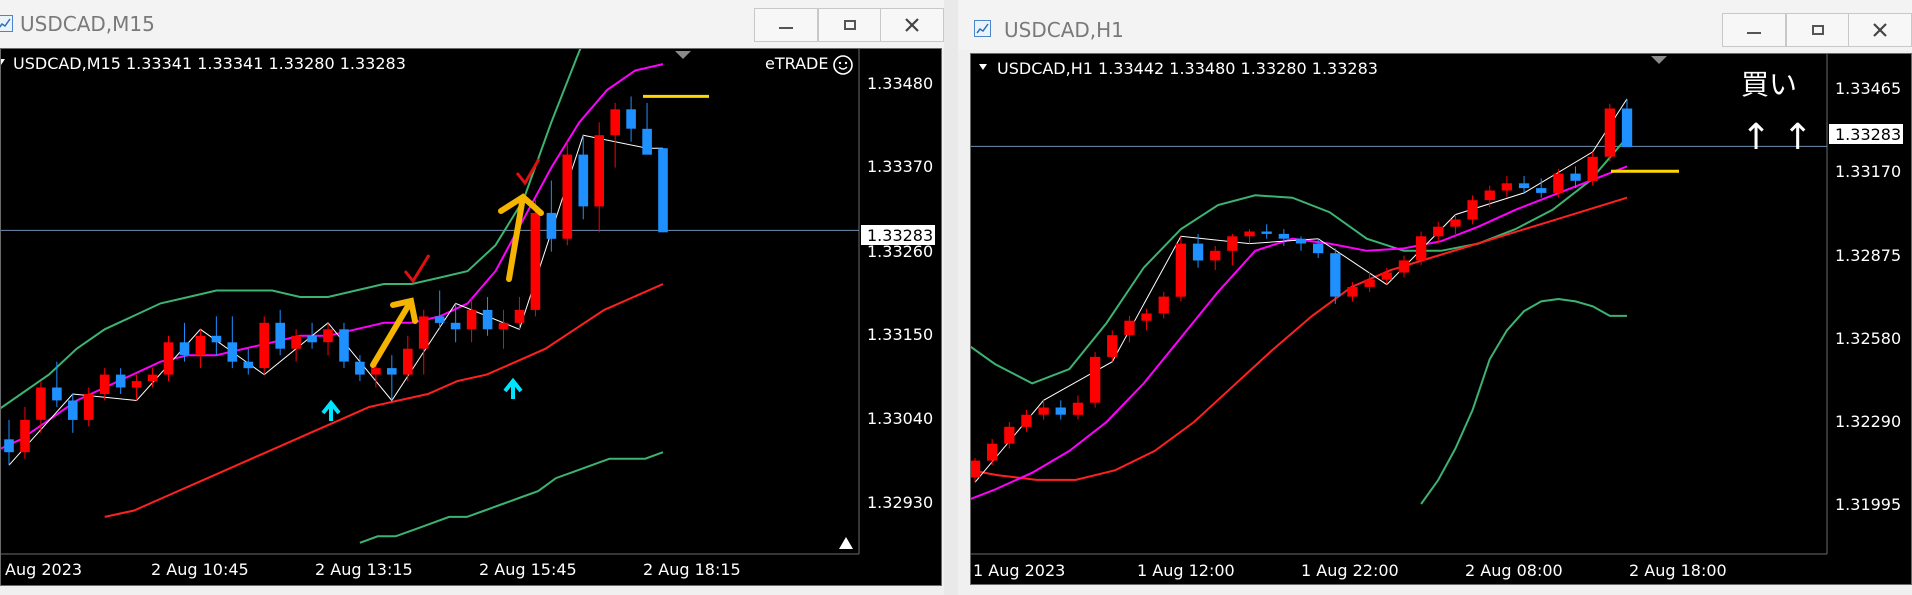  I want to click on time-tick-label: 1 Aug 2023, so click(1019, 570).